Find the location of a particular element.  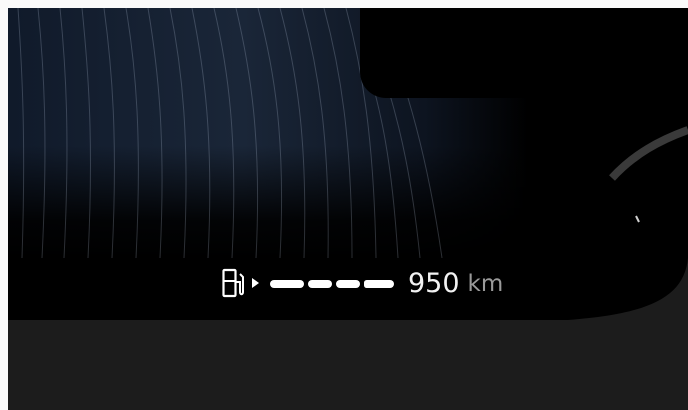

gauge-tick is located at coordinates (637, 219).